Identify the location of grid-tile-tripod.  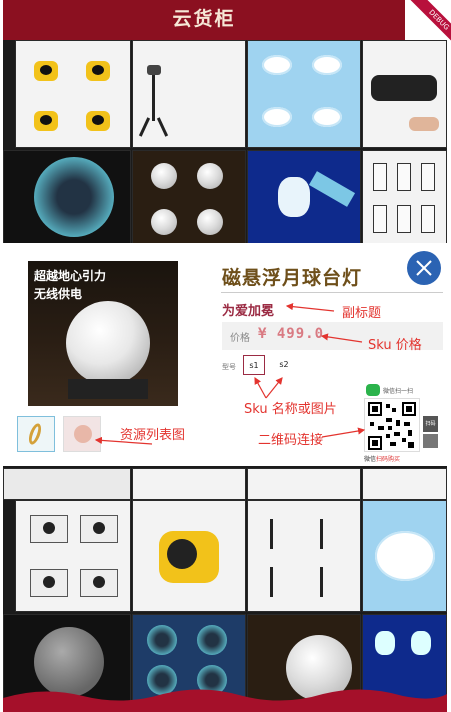
(189, 94).